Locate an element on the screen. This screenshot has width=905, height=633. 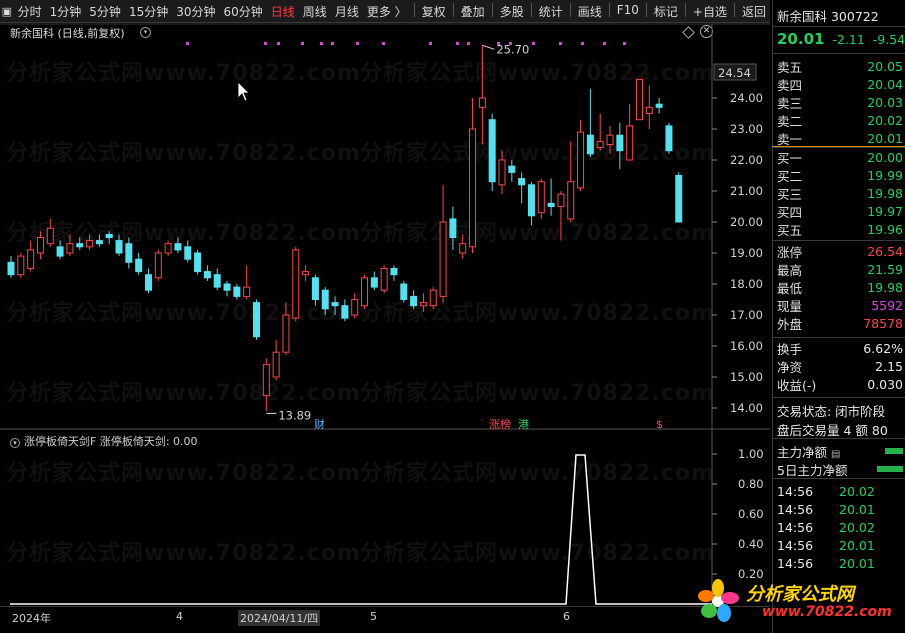
stat2-row-label: 净资 is located at coordinates (790, 367).